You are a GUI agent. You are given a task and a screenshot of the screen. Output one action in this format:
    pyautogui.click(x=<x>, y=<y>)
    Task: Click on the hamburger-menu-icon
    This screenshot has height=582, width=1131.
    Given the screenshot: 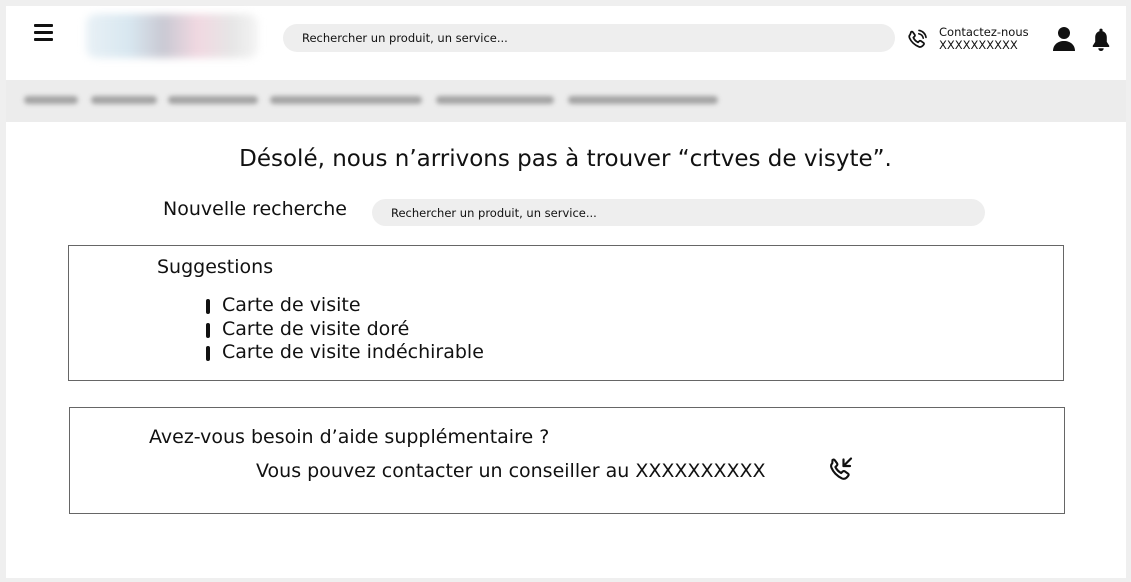 What is the action you would take?
    pyautogui.click(x=43, y=33)
    